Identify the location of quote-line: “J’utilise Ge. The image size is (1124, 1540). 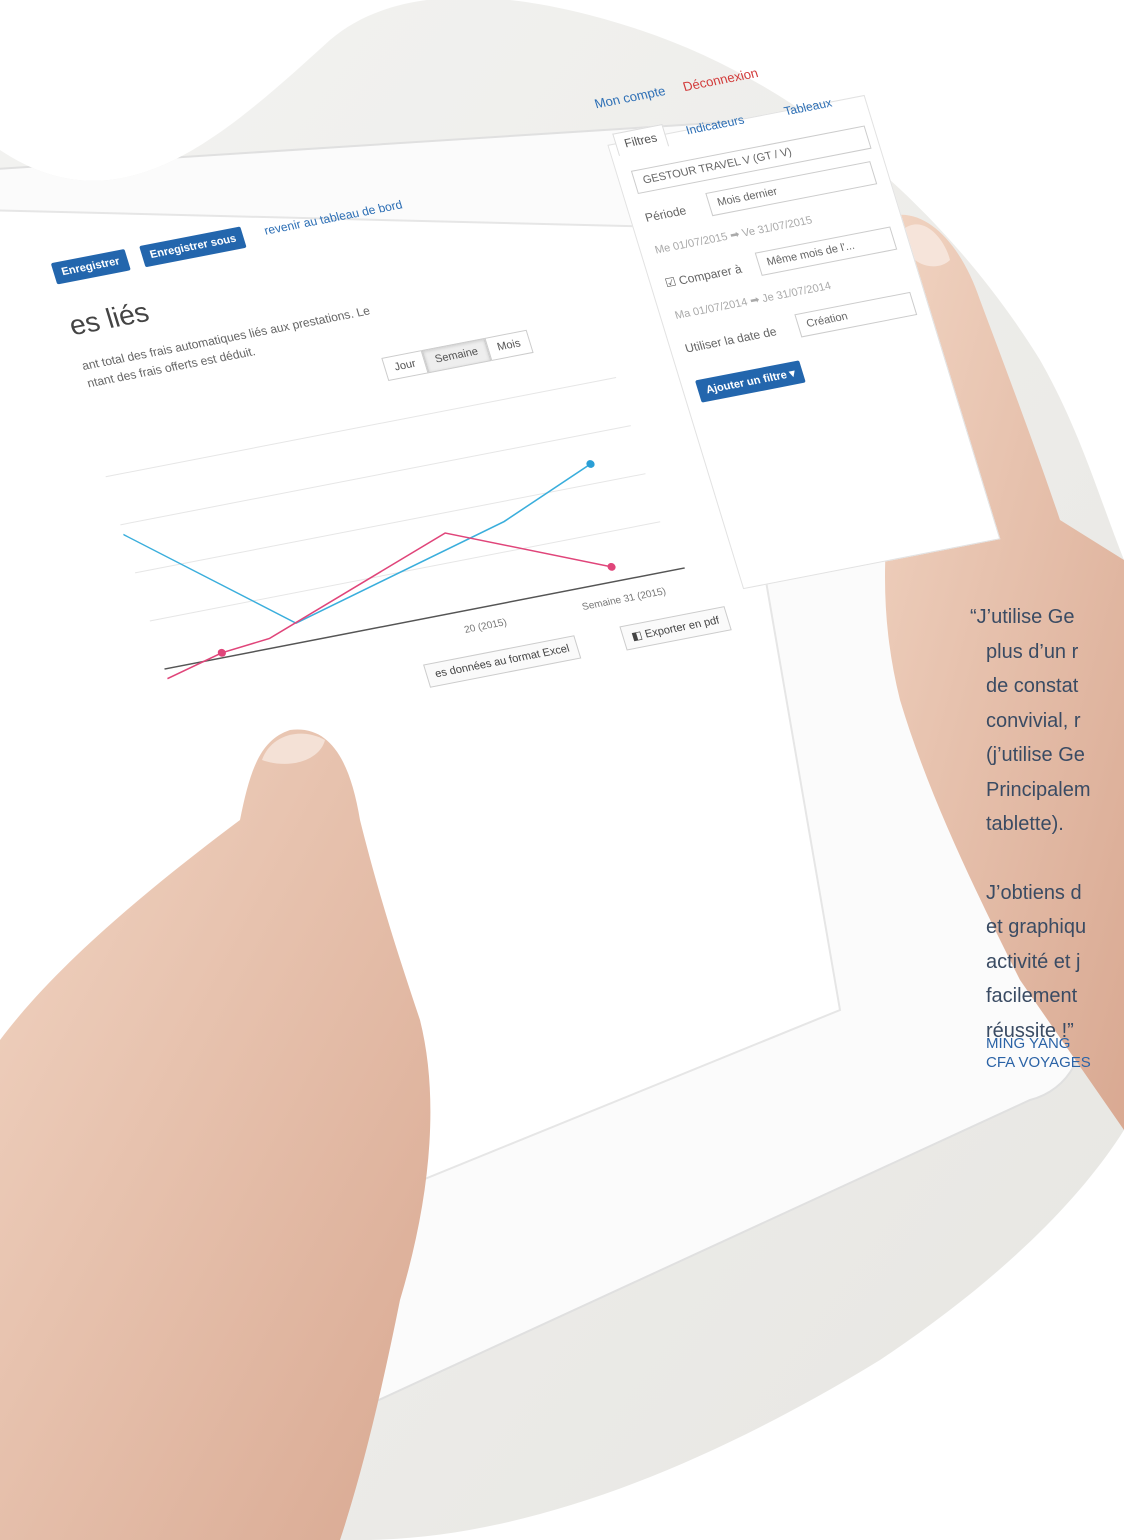
(1022, 617).